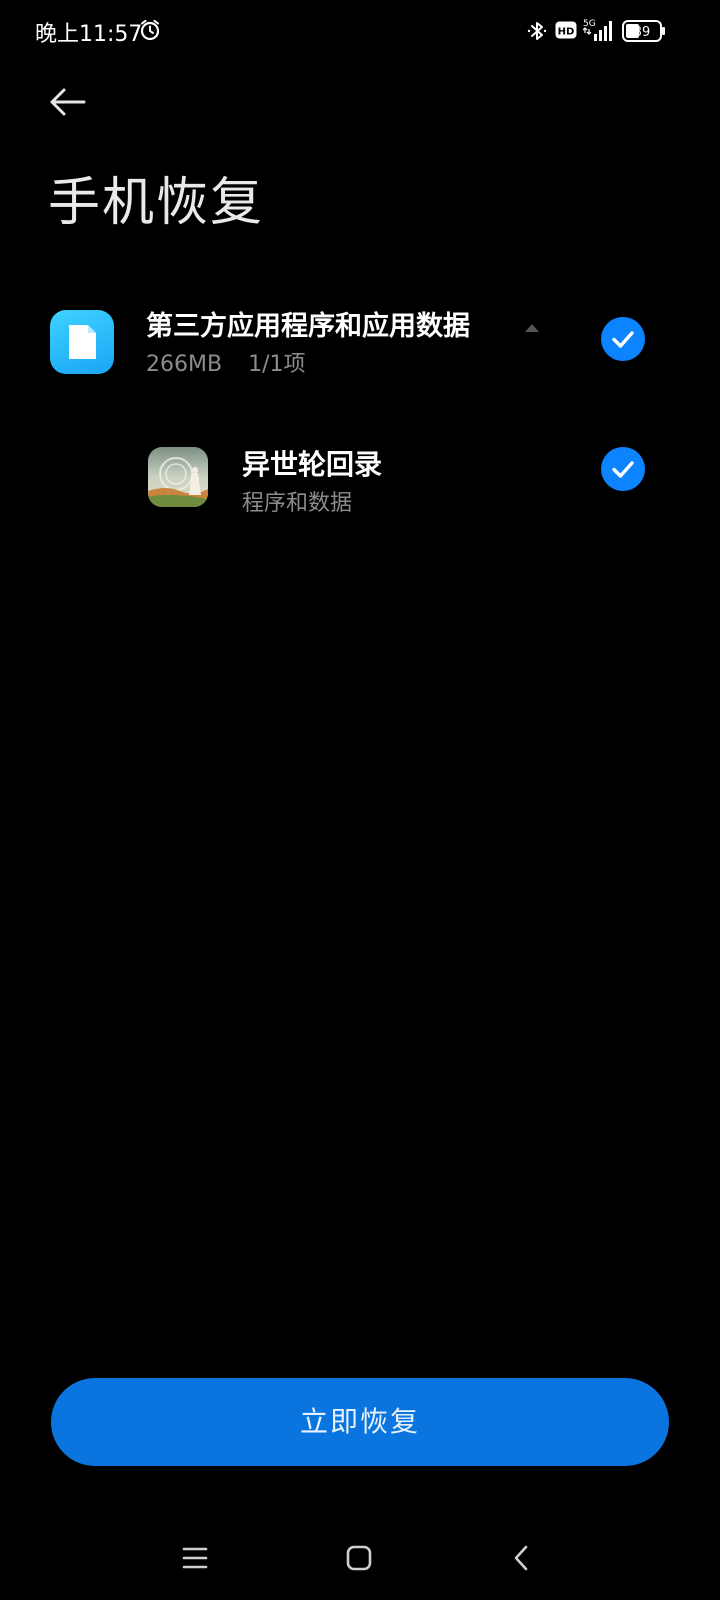 The height and width of the screenshot is (1600, 720). What do you see at coordinates (308, 326) in the screenshot?
I see `group-title: 第三方应用程序和应用数据` at bounding box center [308, 326].